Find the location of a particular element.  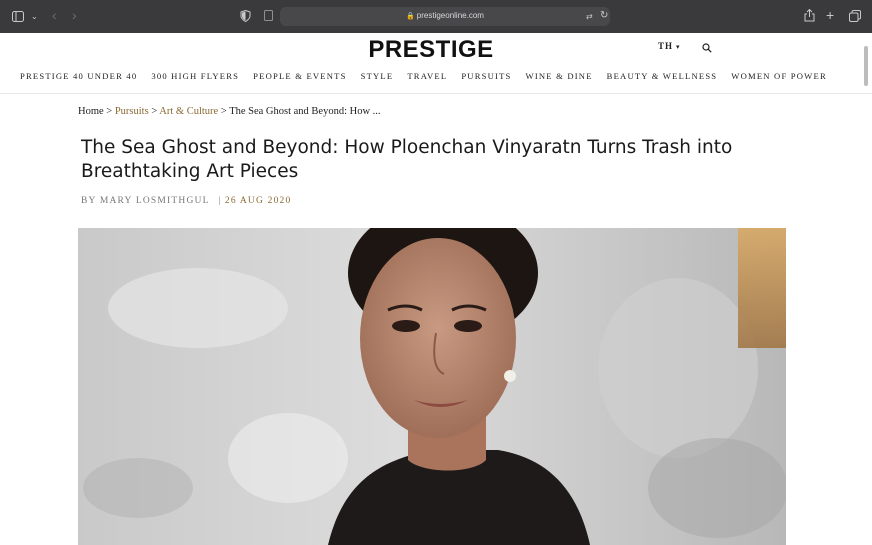

search-icon is located at coordinates (707, 49).